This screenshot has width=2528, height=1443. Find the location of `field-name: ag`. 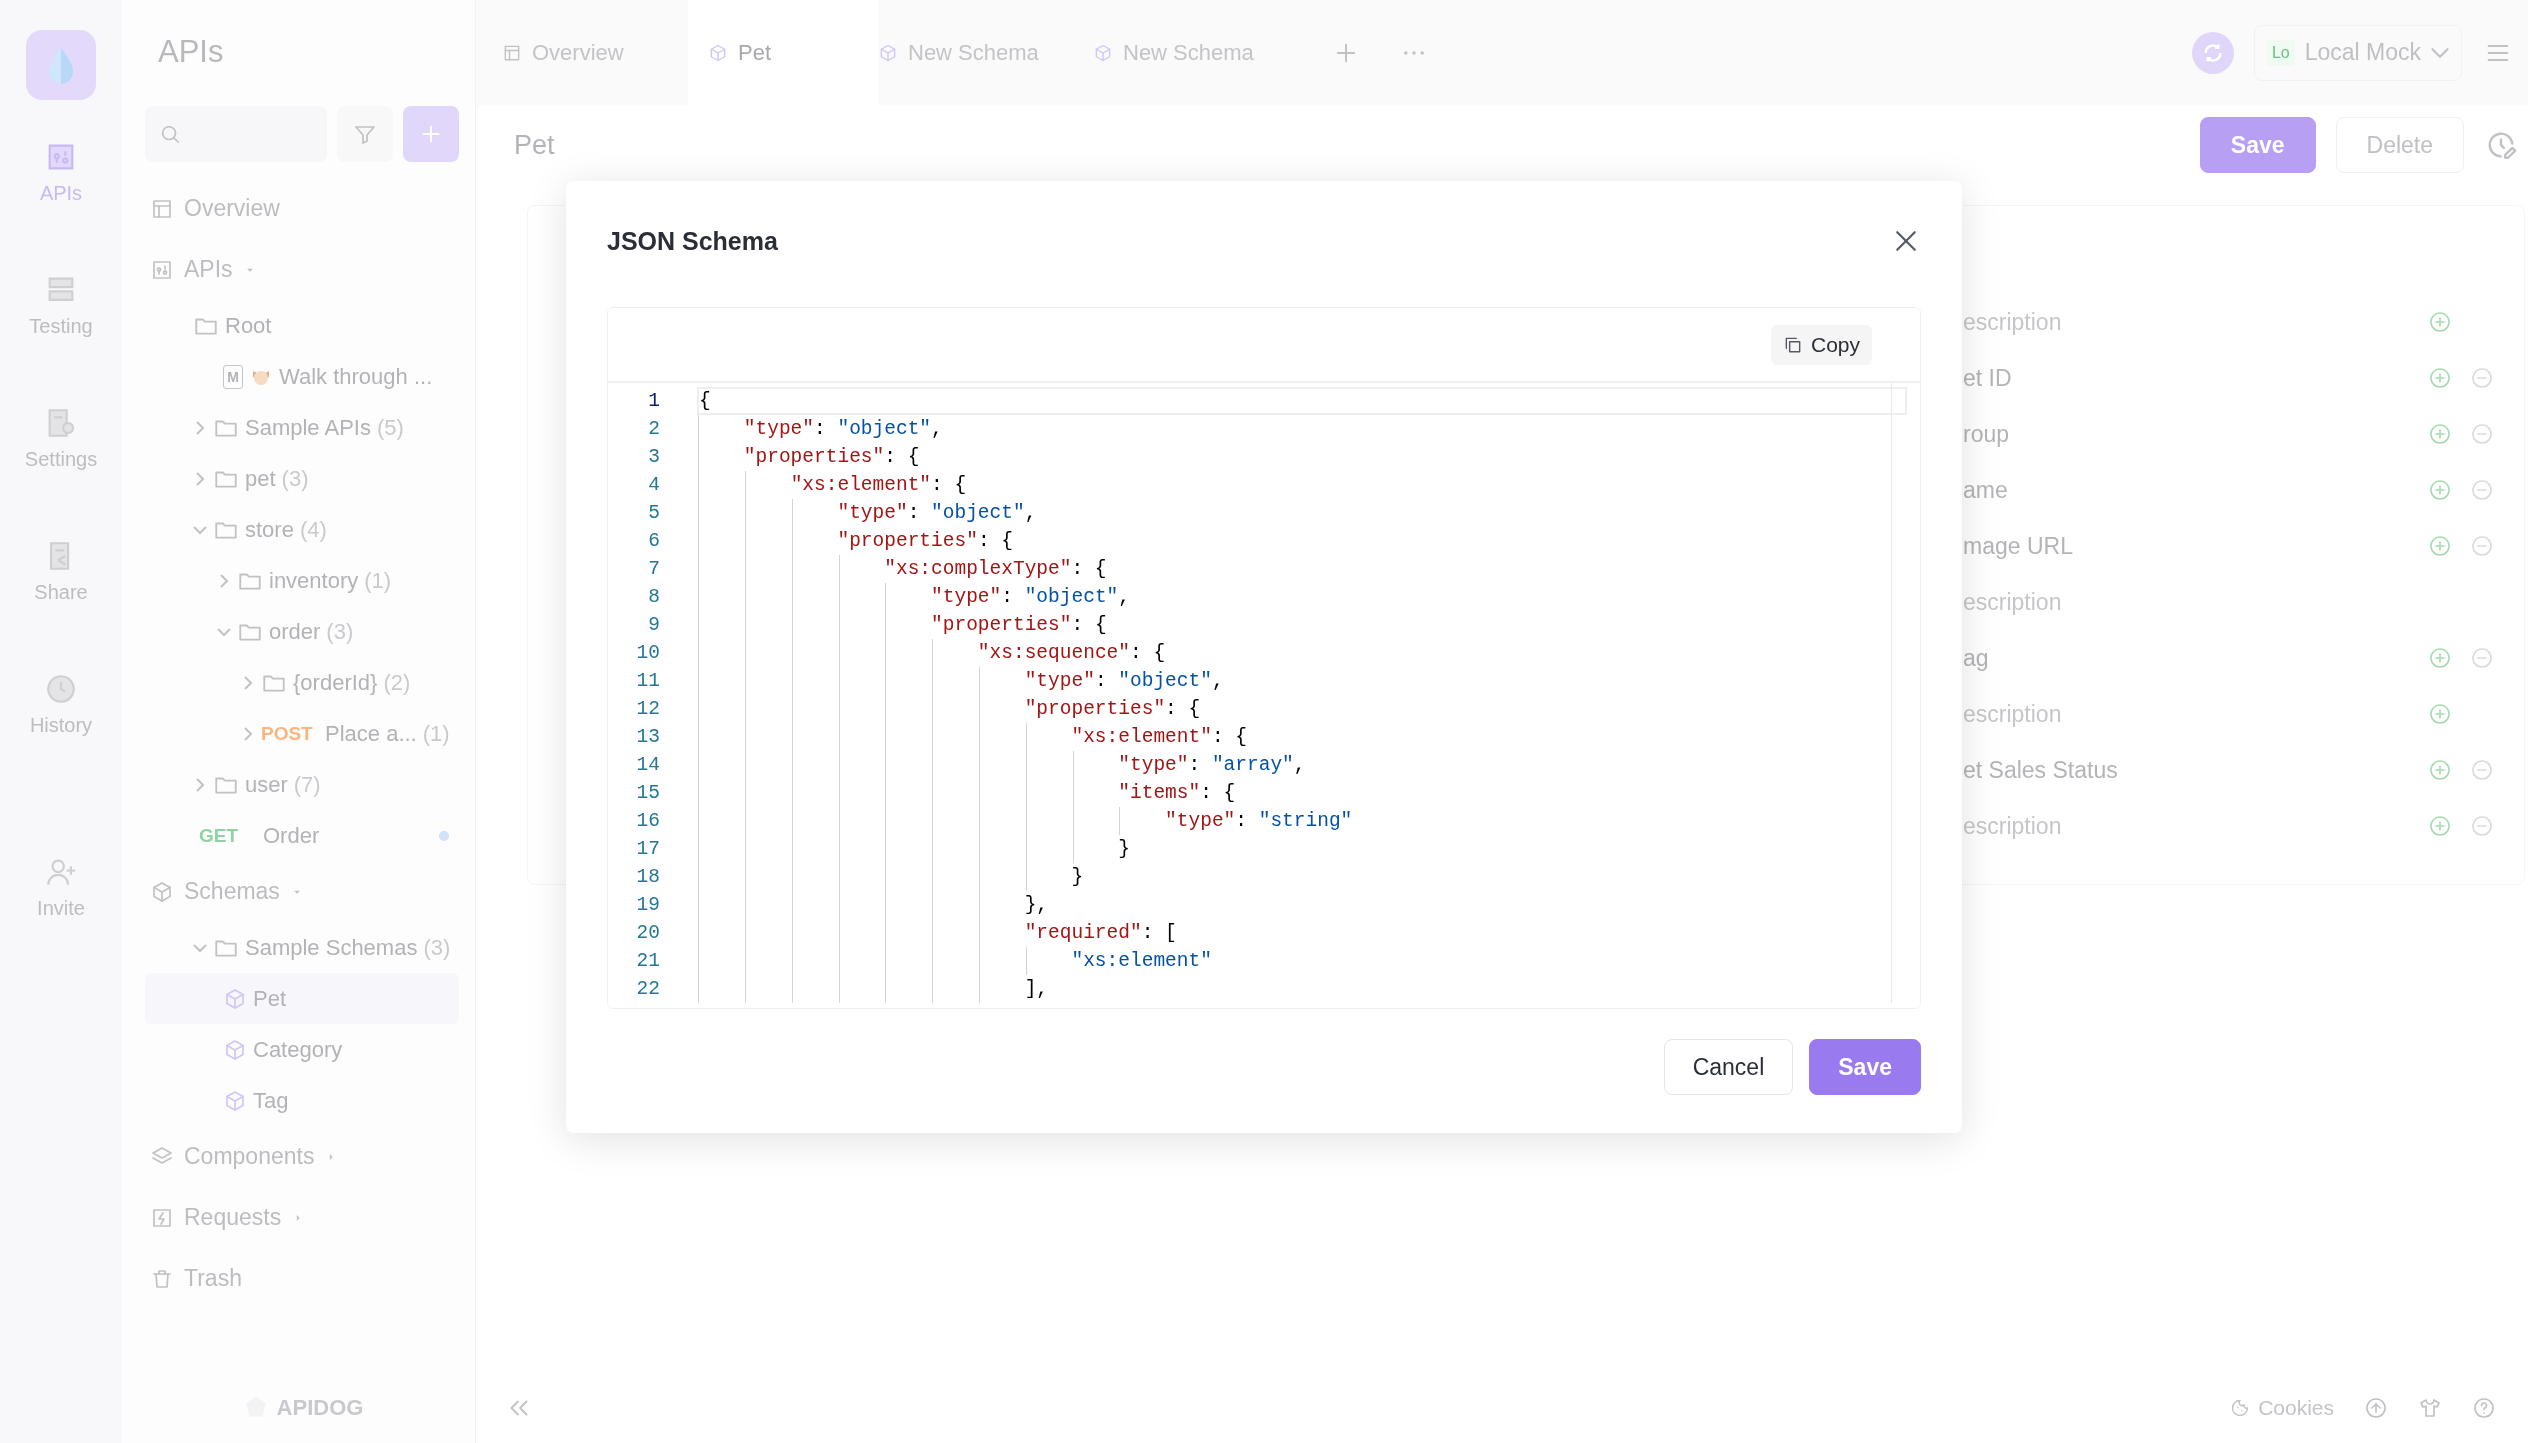

field-name: ag is located at coordinates (1976, 658).